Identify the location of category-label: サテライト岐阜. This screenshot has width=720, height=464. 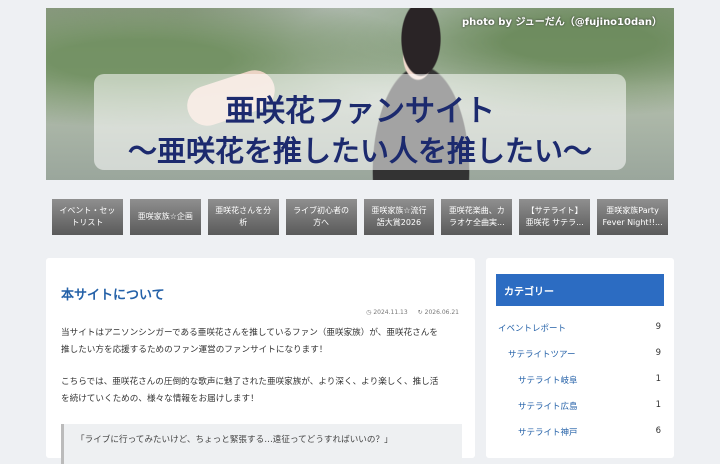
(548, 381).